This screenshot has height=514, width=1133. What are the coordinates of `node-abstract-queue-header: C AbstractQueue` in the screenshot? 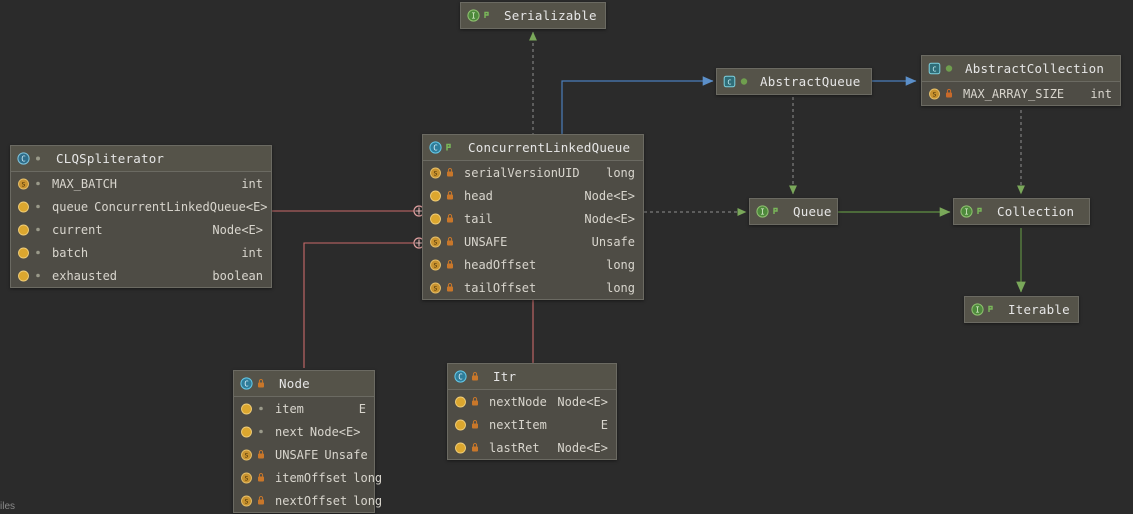 It's located at (794, 81).